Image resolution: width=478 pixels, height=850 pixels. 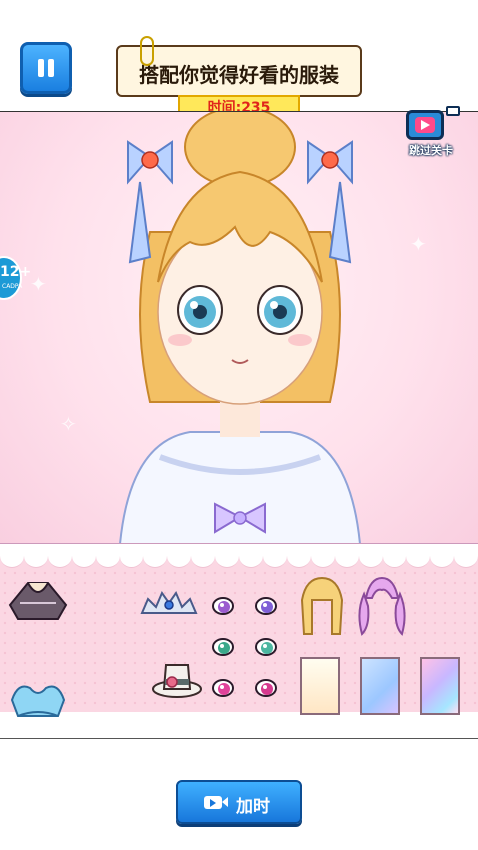 I want to click on blue-background-option, so click(x=380, y=686).